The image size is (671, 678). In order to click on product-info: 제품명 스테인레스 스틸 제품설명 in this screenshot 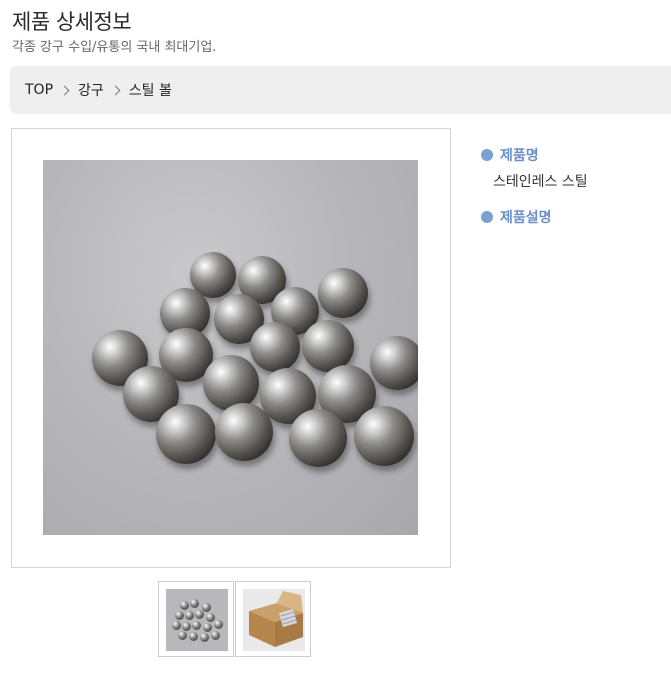, I will do `click(534, 186)`.